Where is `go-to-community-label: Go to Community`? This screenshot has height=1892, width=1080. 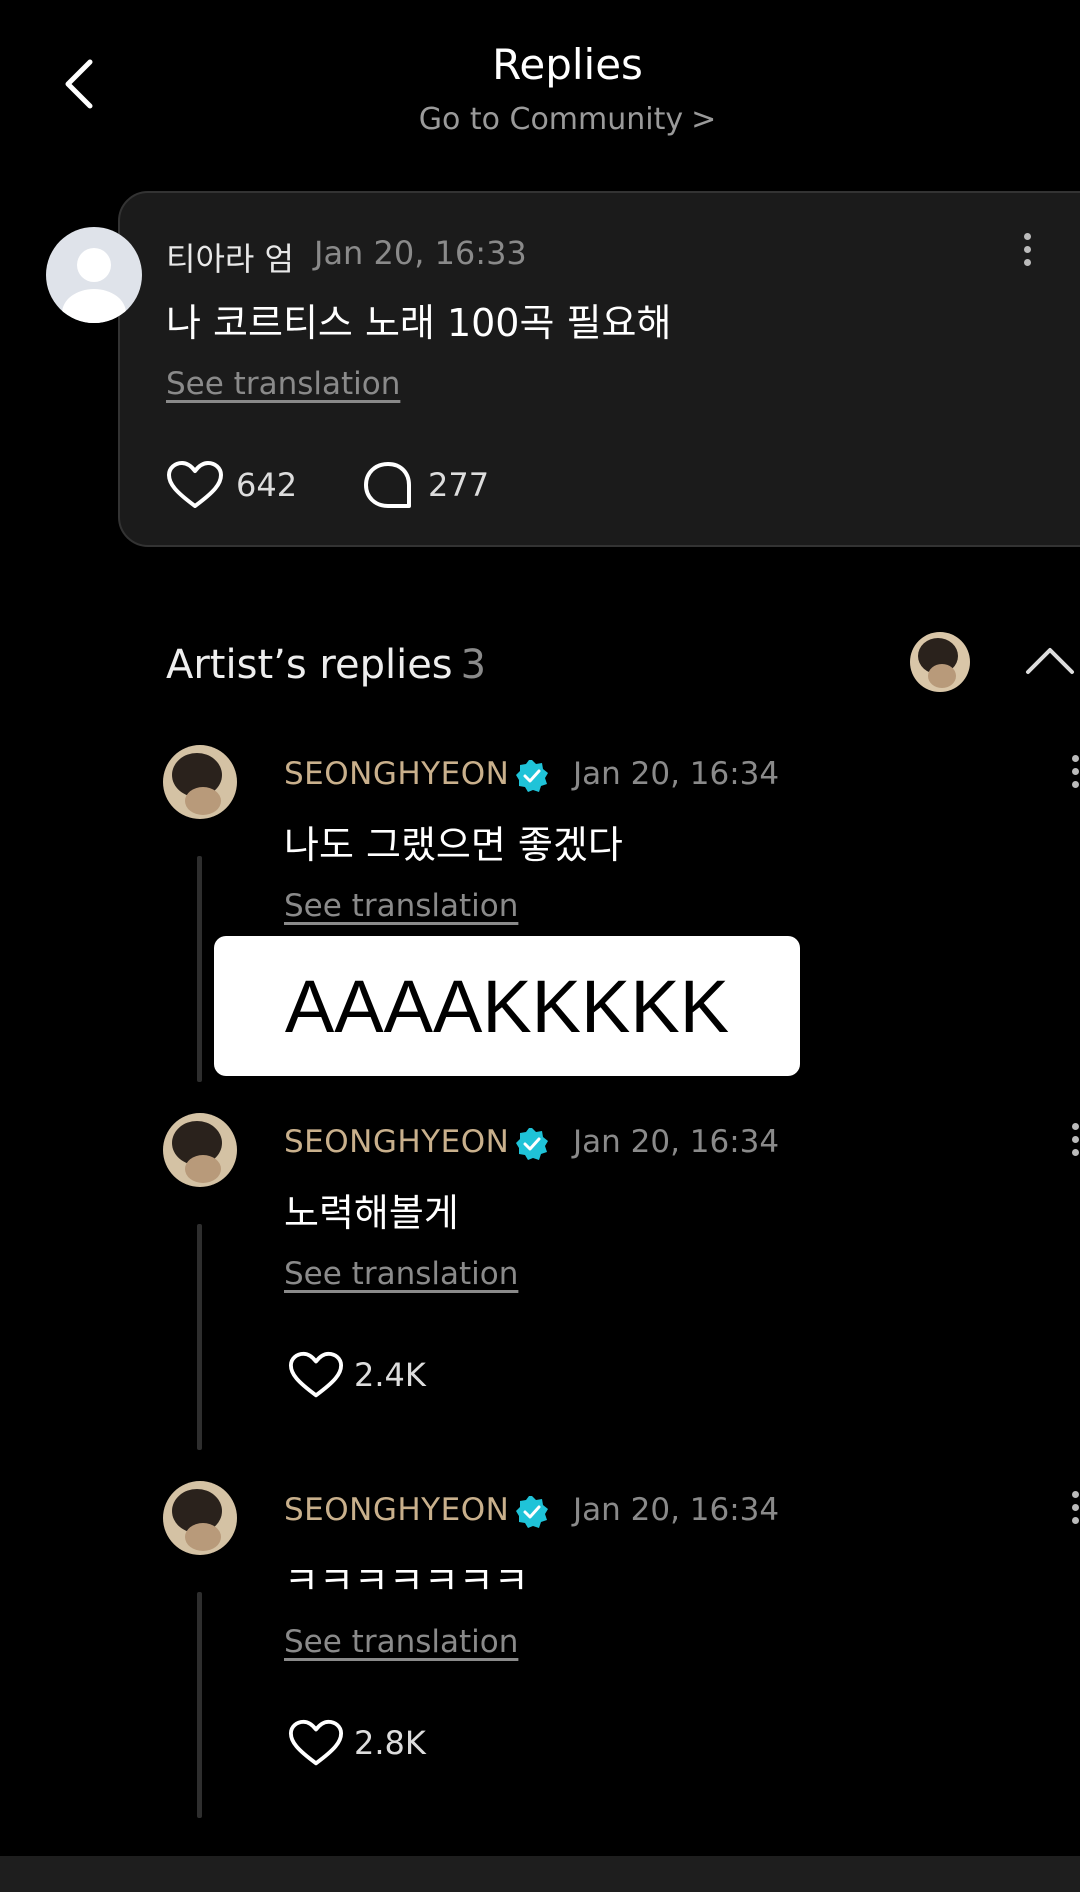 go-to-community-label: Go to Community is located at coordinates (551, 119).